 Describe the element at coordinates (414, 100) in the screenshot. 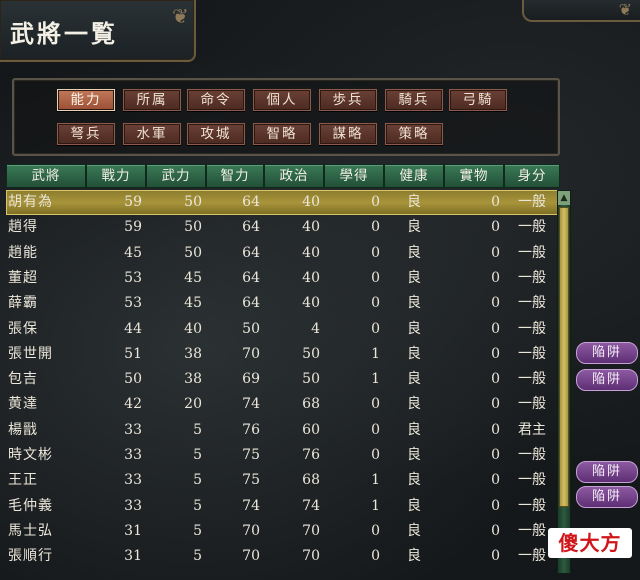

I see `tab-6: 騎兵` at that location.